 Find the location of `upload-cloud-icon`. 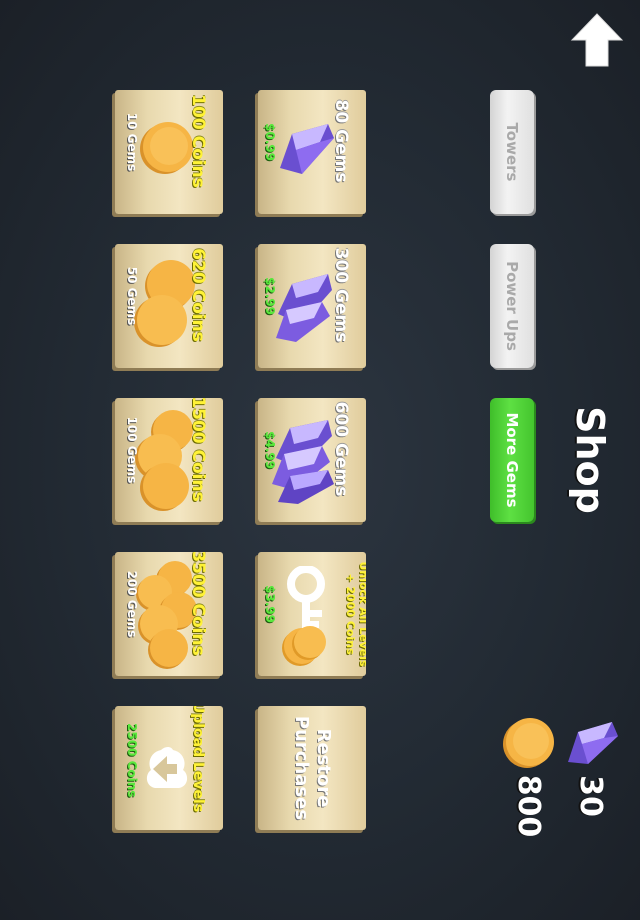

upload-cloud-icon is located at coordinates (167, 767).